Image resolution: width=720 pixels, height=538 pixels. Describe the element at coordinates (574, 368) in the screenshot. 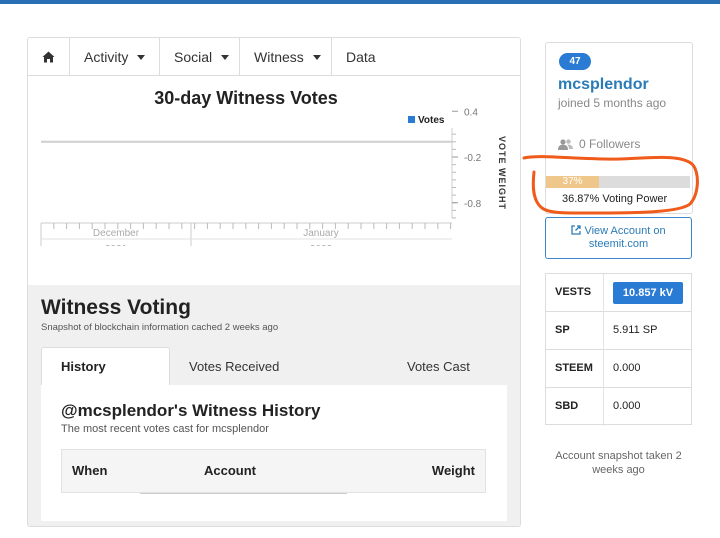

I see `stat-key: STEEM` at that location.